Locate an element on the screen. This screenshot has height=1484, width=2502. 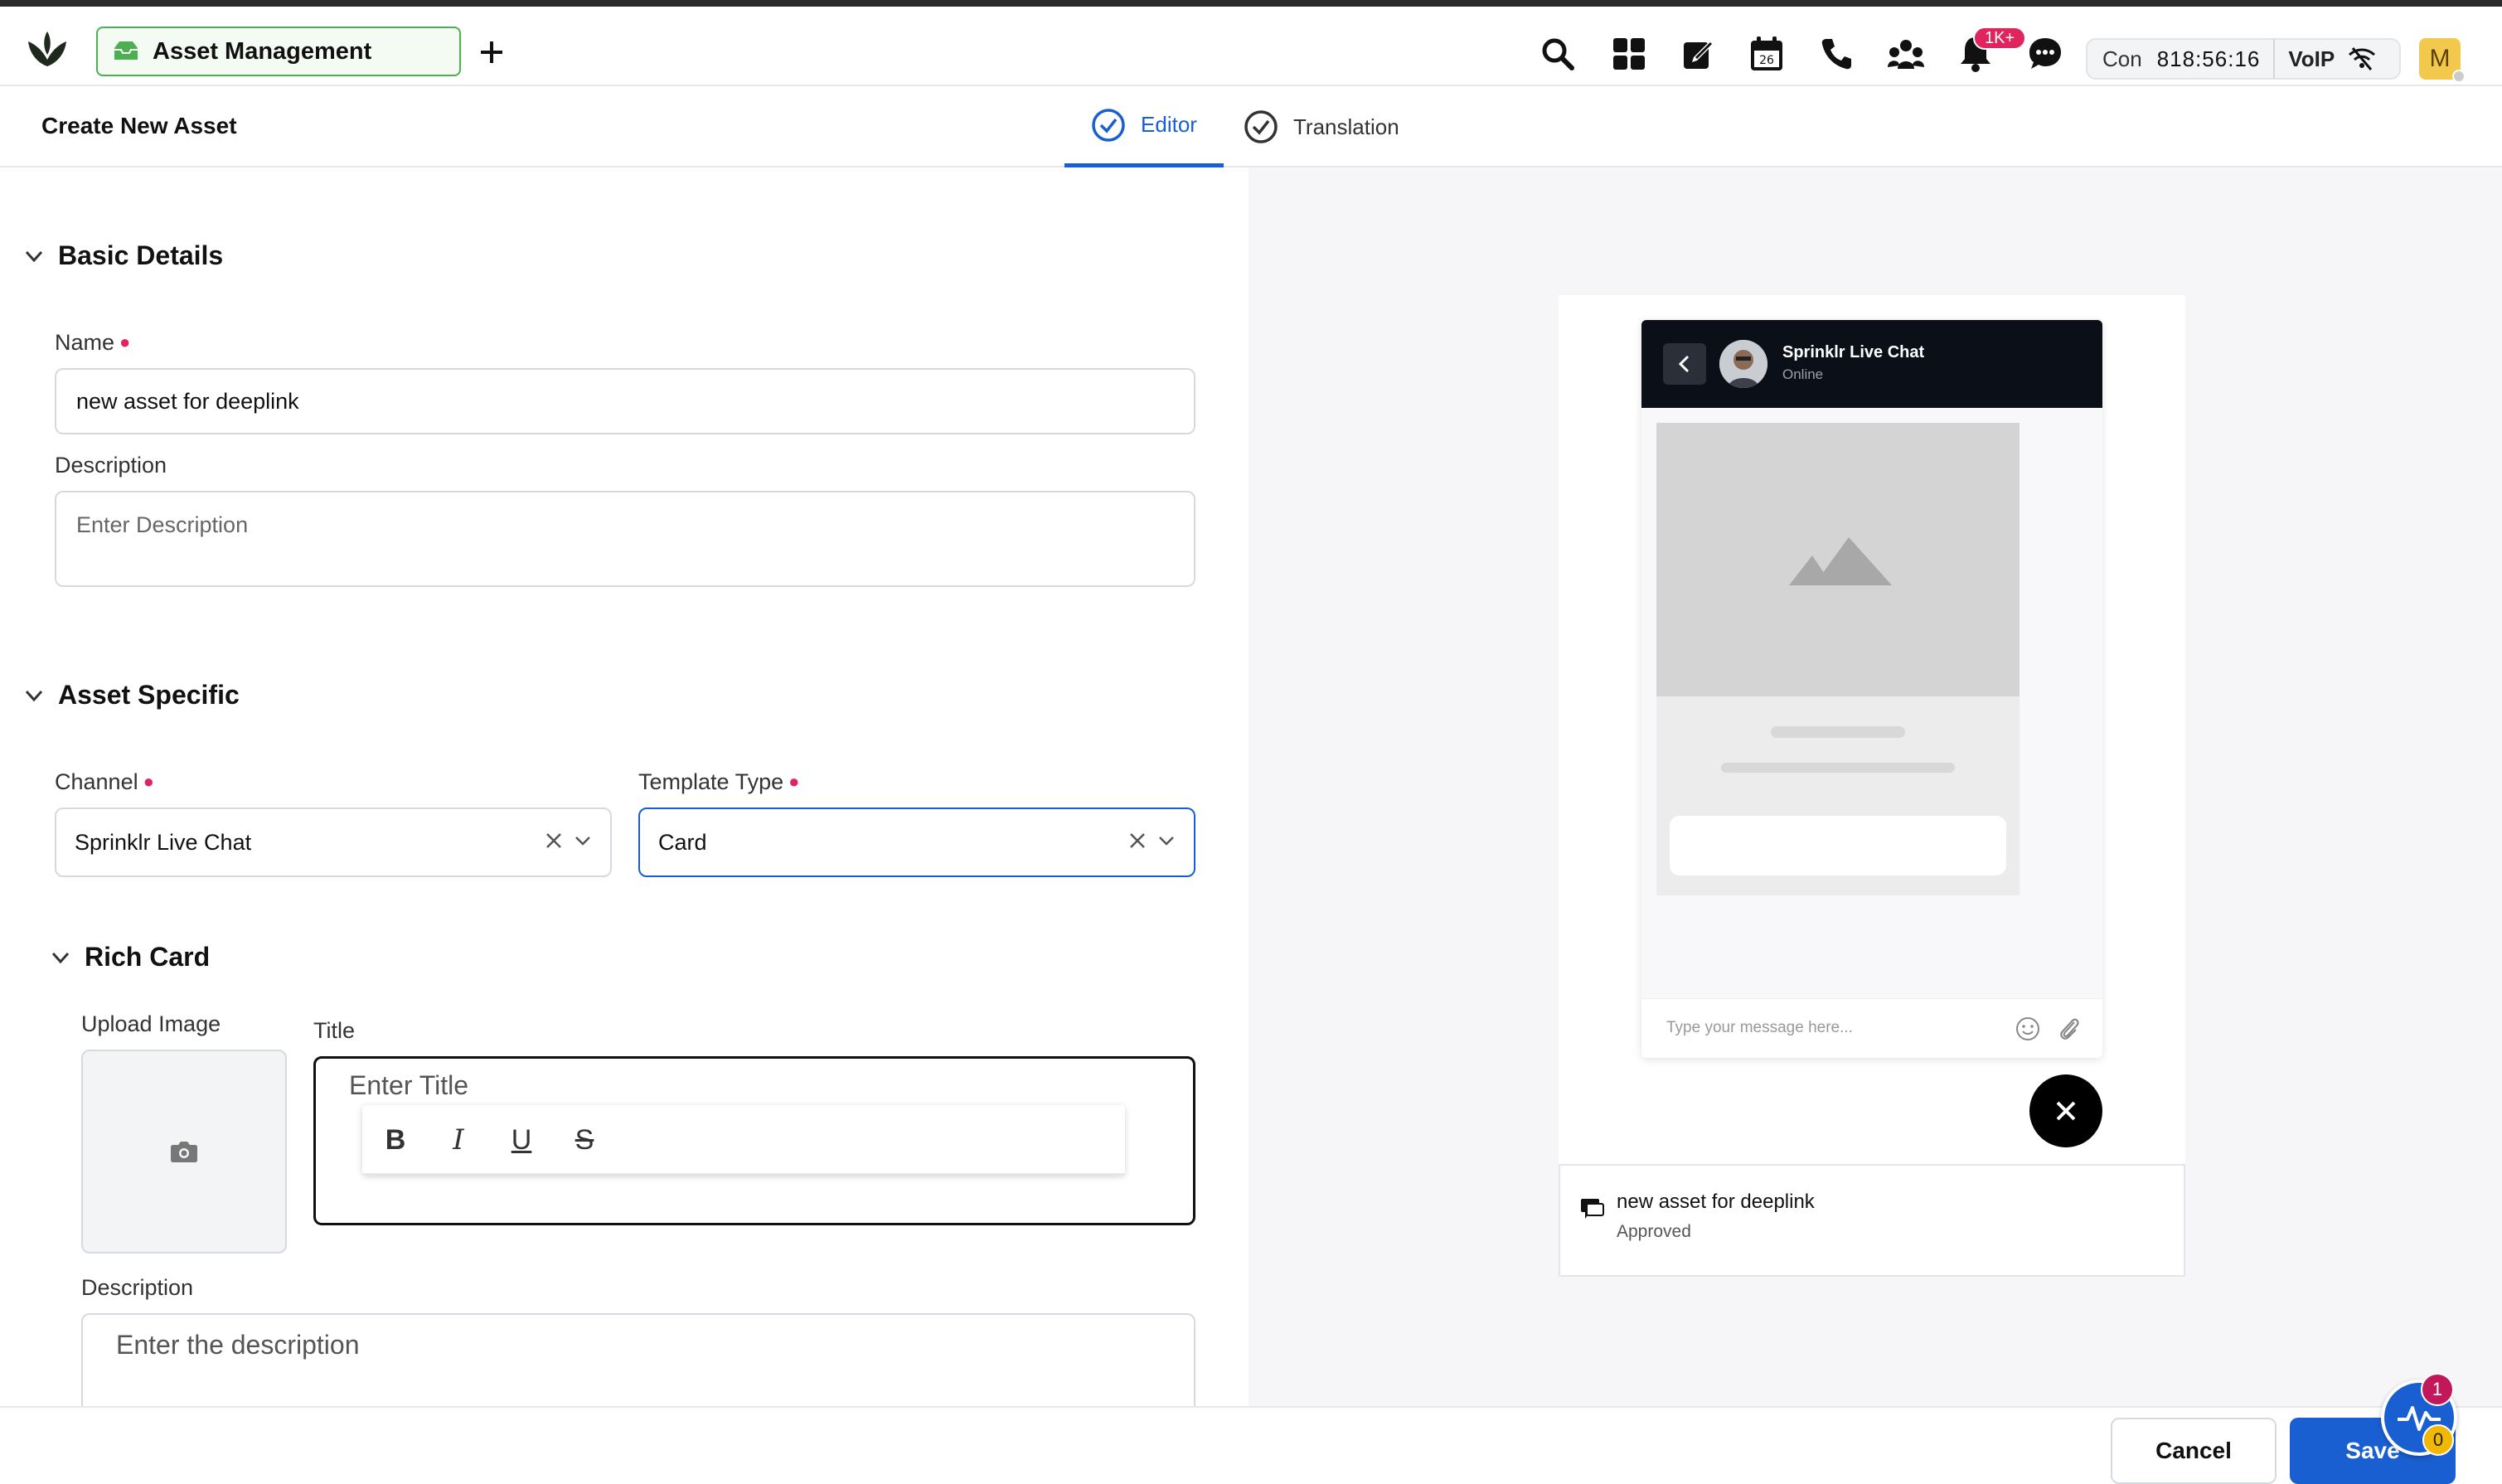
toolbar-divider is located at coordinates (744, 1174).